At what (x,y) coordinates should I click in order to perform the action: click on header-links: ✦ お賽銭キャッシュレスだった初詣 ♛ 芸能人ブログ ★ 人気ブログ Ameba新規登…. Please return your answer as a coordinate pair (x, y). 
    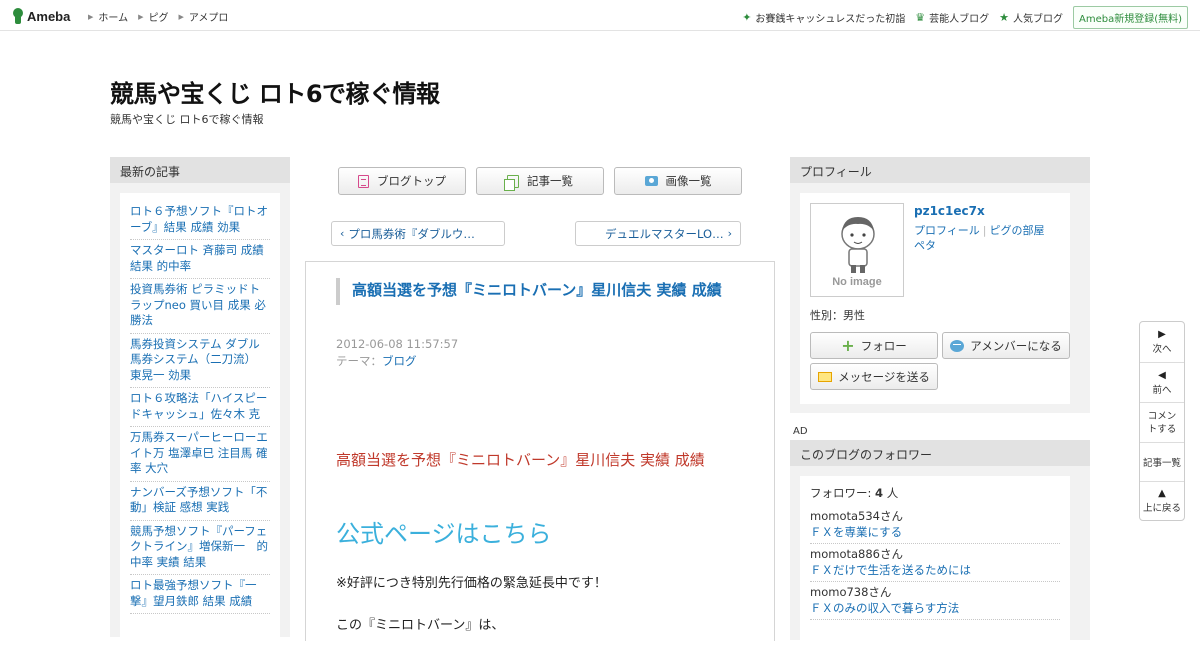
    Looking at the image, I should click on (965, 17).